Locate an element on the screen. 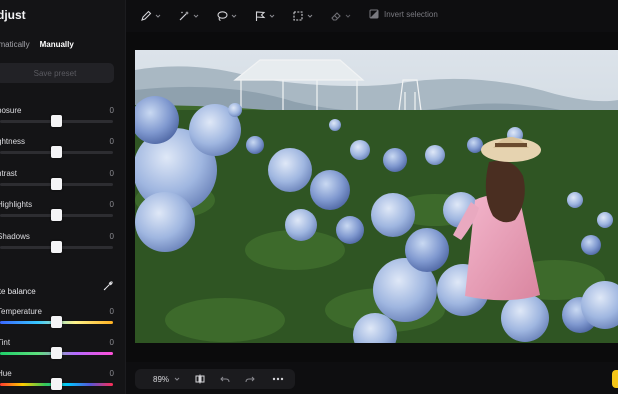 The height and width of the screenshot is (394, 618). invert-selection-label: Invert selection is located at coordinates (411, 14).